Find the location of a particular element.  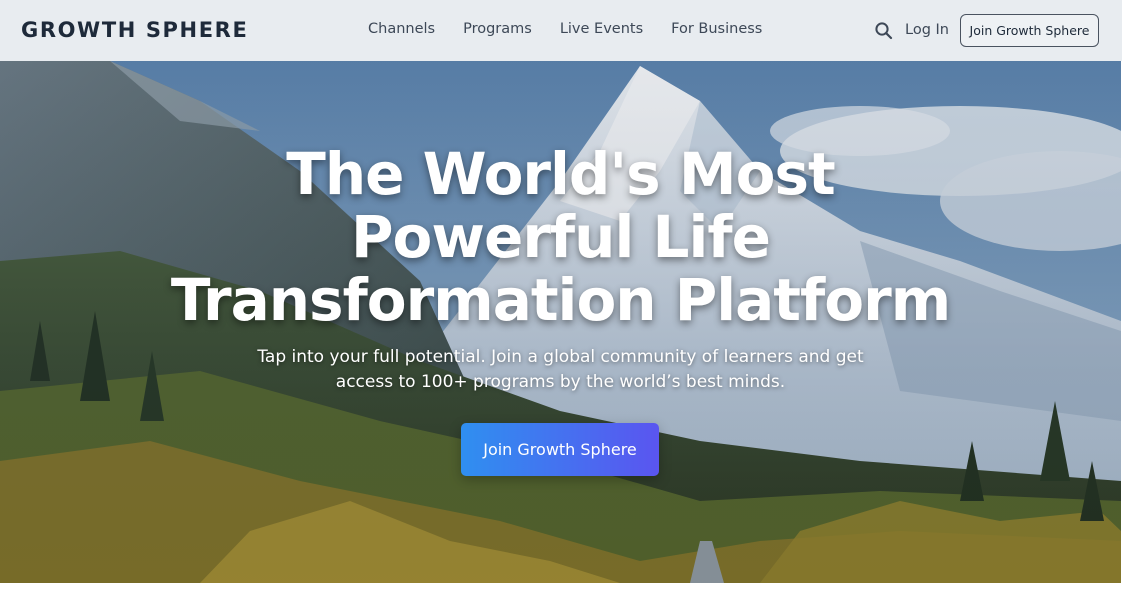

hero-join-button: Join Growth Sphere is located at coordinates (560, 449).